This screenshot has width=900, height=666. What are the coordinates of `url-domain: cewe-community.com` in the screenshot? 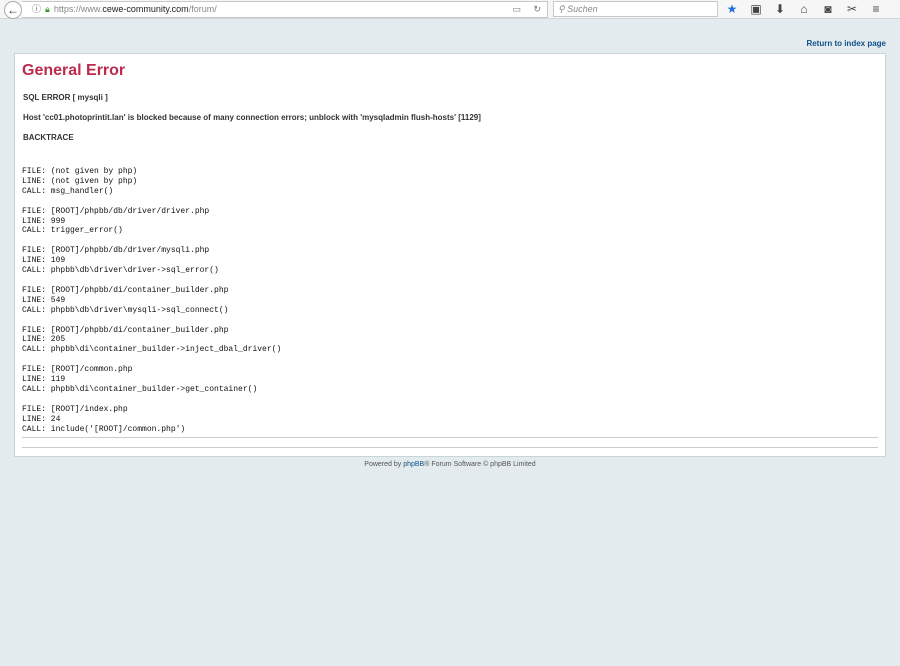 It's located at (145, 9).